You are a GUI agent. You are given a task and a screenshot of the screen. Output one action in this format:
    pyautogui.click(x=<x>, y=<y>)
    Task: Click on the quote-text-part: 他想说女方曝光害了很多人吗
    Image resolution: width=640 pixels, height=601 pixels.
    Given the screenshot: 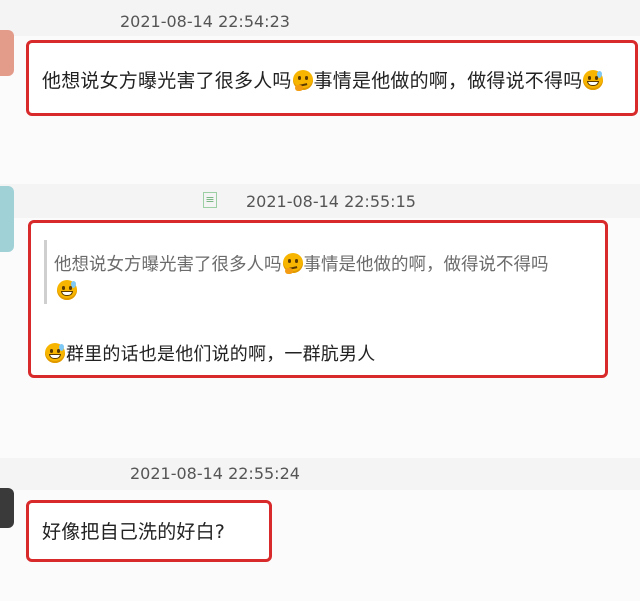 What is the action you would take?
    pyautogui.click(x=168, y=265)
    